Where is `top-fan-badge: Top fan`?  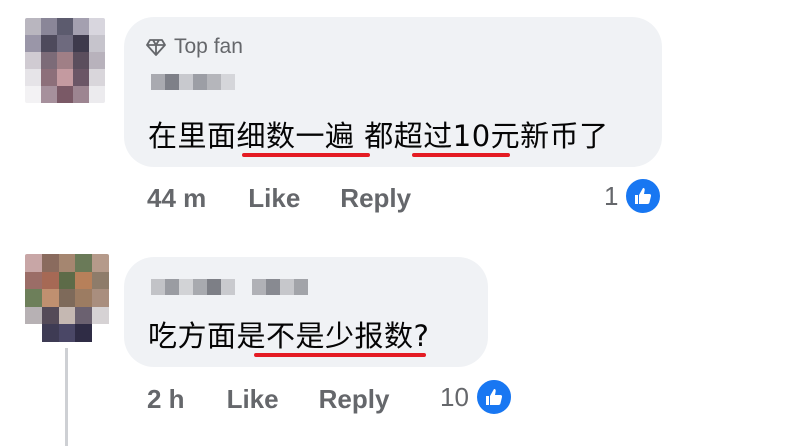
top-fan-badge: Top fan is located at coordinates (194, 47).